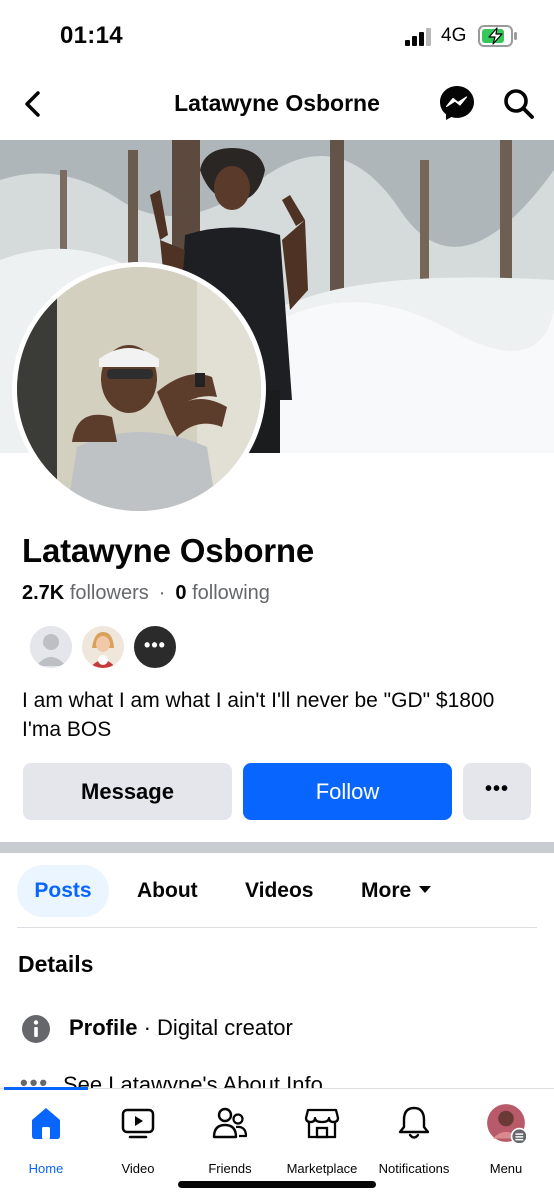  What do you see at coordinates (155, 647) in the screenshot?
I see `more-mutual-friends-button: •••` at bounding box center [155, 647].